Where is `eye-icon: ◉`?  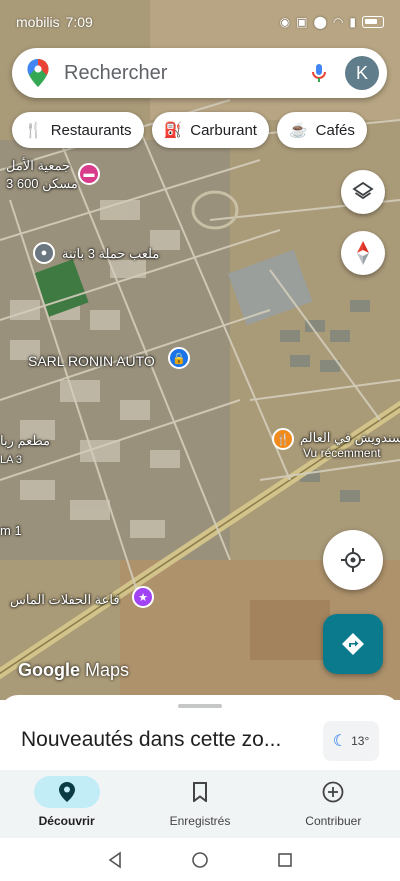 eye-icon: ◉ is located at coordinates (285, 22).